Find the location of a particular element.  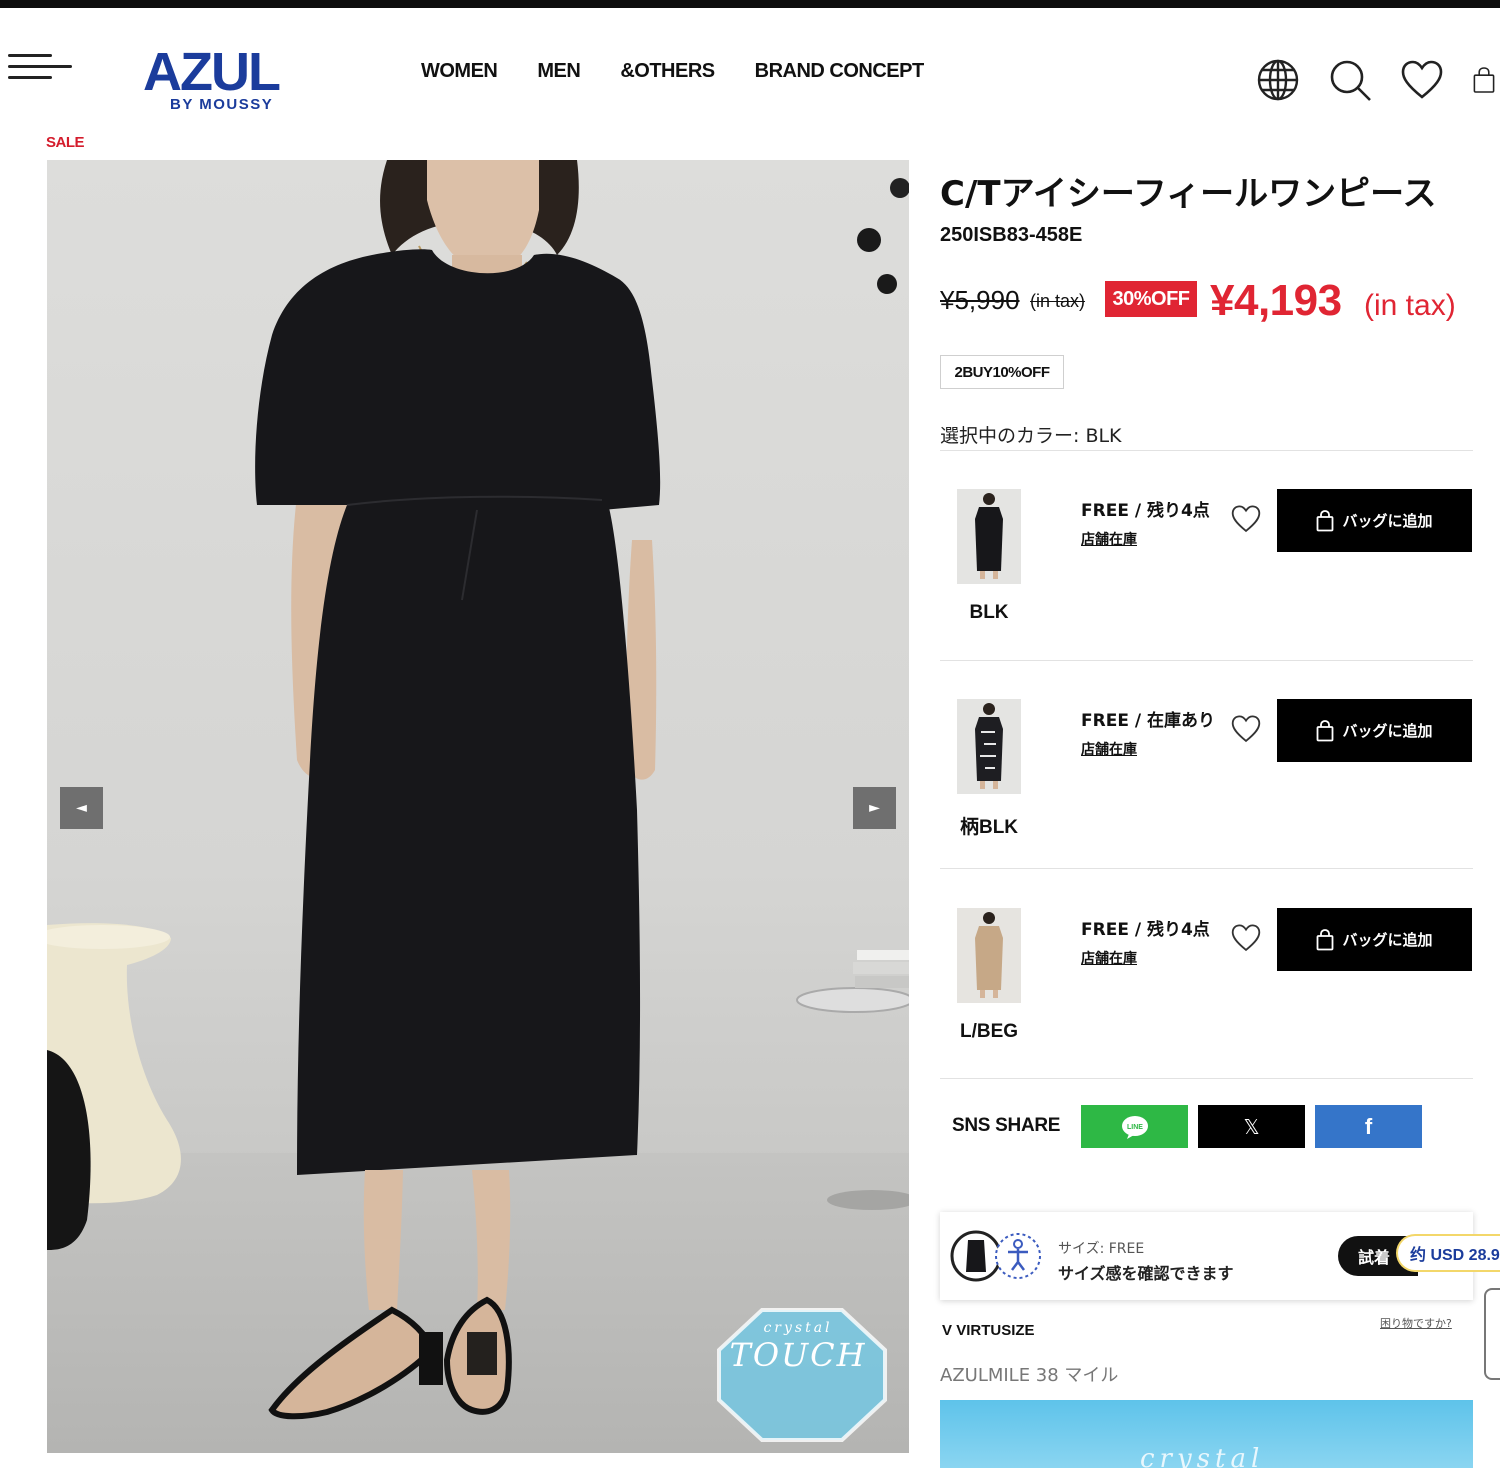

original-price-tax: (in tax) is located at coordinates (1058, 301).